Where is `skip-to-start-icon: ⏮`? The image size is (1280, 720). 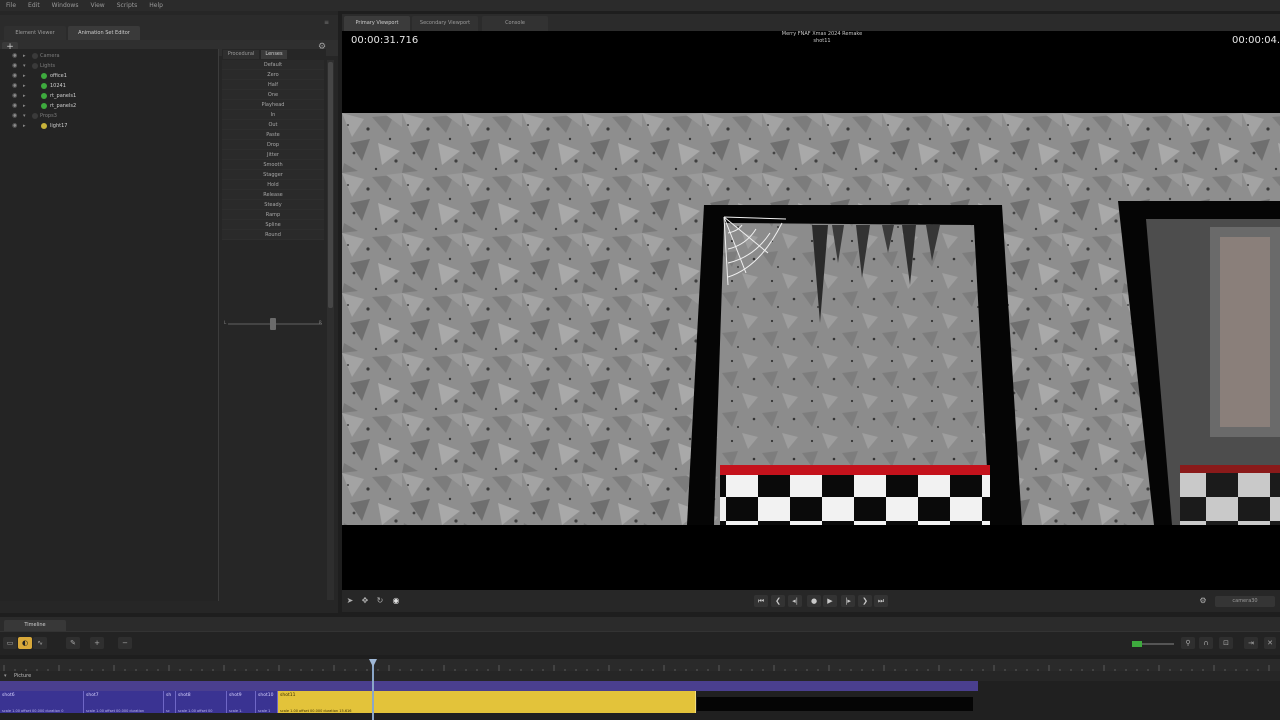
skip-to-start-icon: ⏮ is located at coordinates (761, 601).